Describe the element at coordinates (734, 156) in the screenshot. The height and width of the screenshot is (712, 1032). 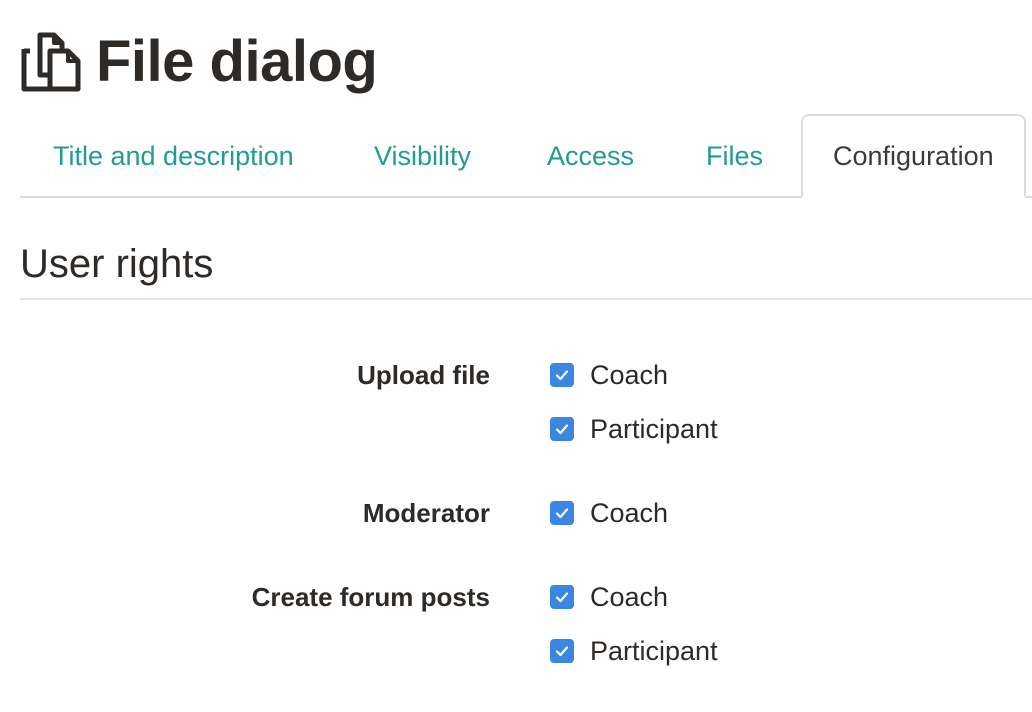
I see `tab-files: Files` at that location.